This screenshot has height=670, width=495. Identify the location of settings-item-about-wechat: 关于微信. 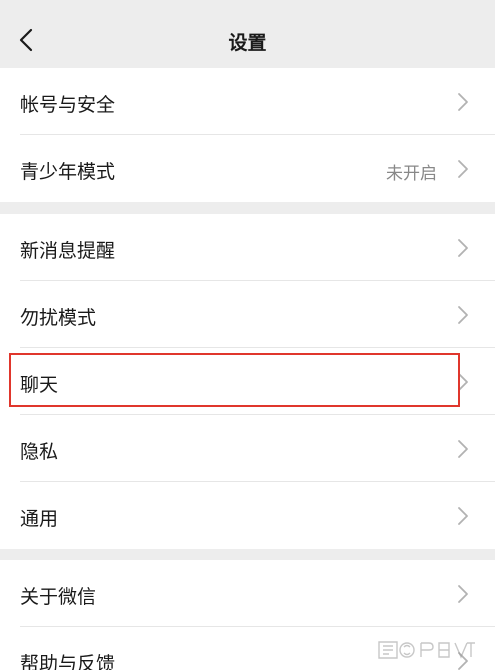
(247, 593).